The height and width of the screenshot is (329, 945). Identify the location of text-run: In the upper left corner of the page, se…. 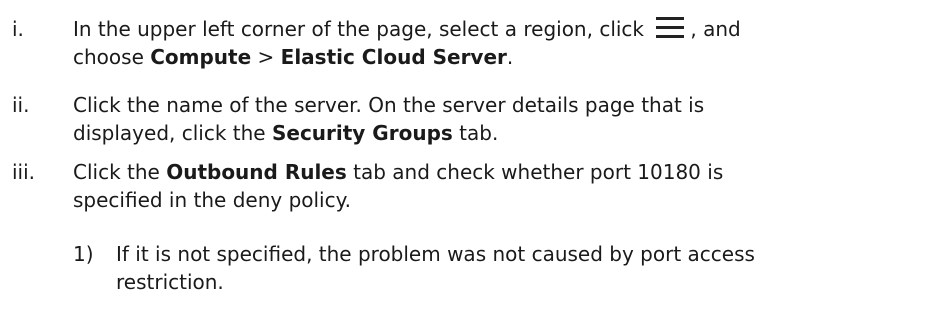
(362, 29).